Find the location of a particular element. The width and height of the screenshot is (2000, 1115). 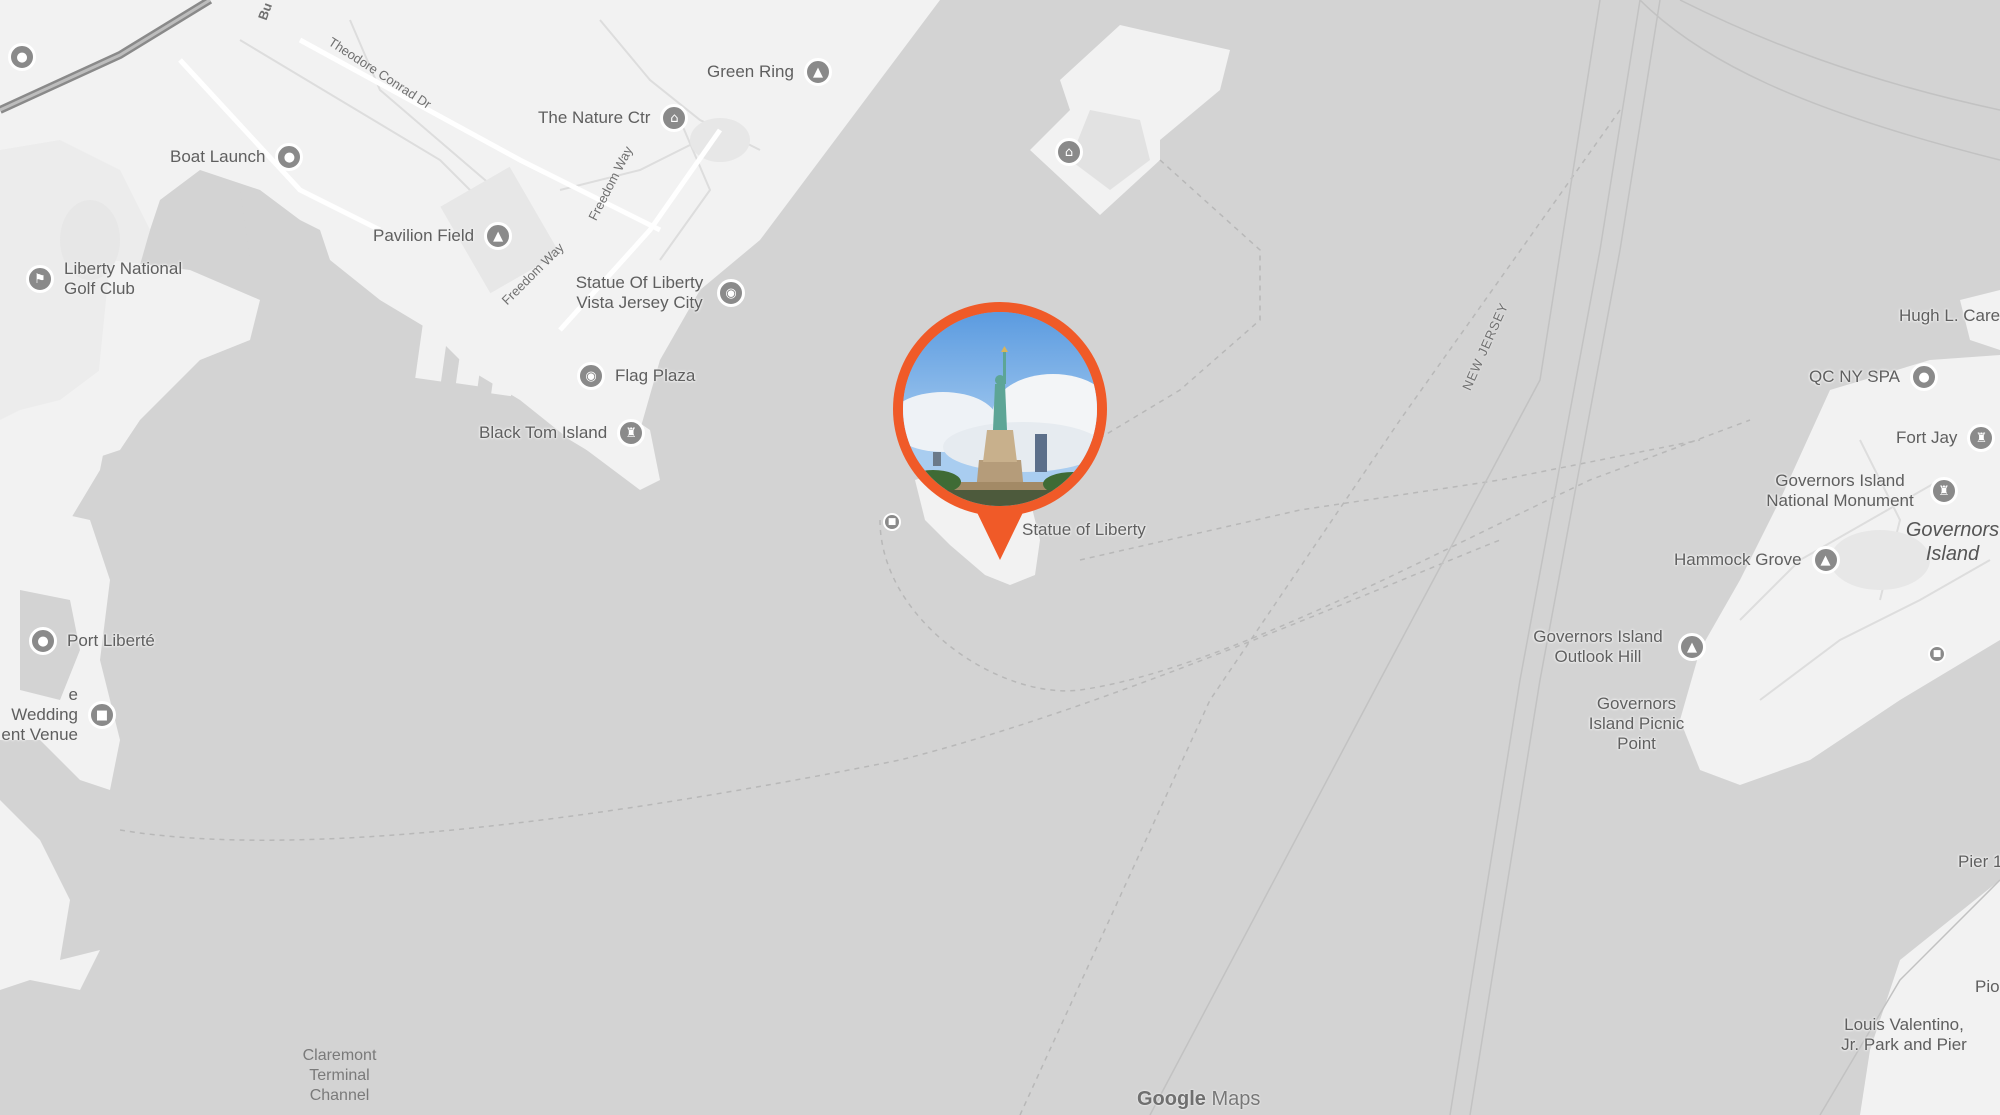

poi-hammock-grove: Hammock Grove ▲ is located at coordinates (1757, 560).